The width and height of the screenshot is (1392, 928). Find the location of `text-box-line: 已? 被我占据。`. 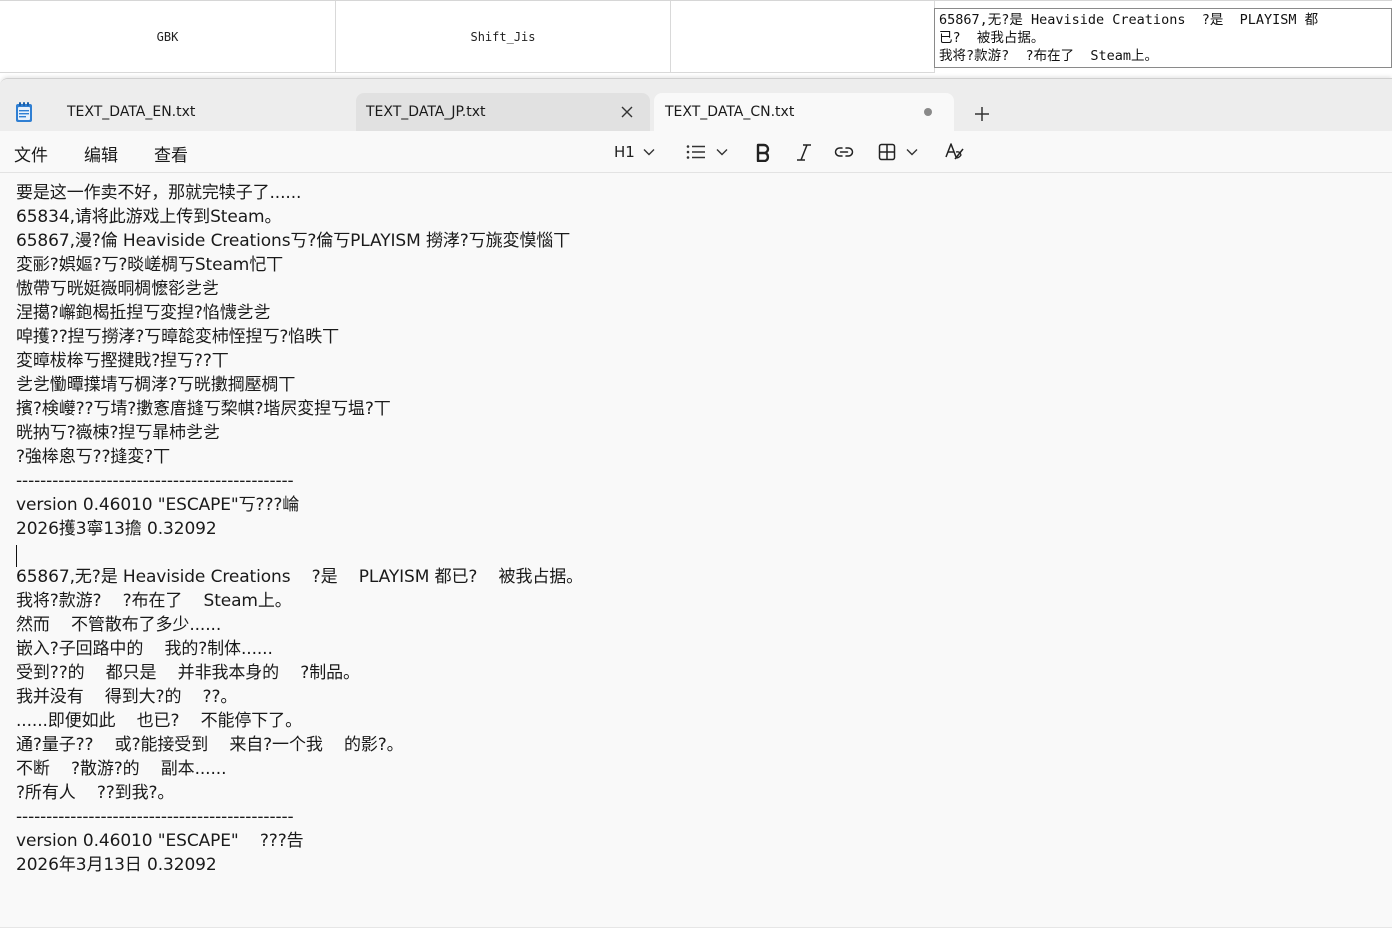

text-box-line: 已? 被我占据。 is located at coordinates (992, 38).